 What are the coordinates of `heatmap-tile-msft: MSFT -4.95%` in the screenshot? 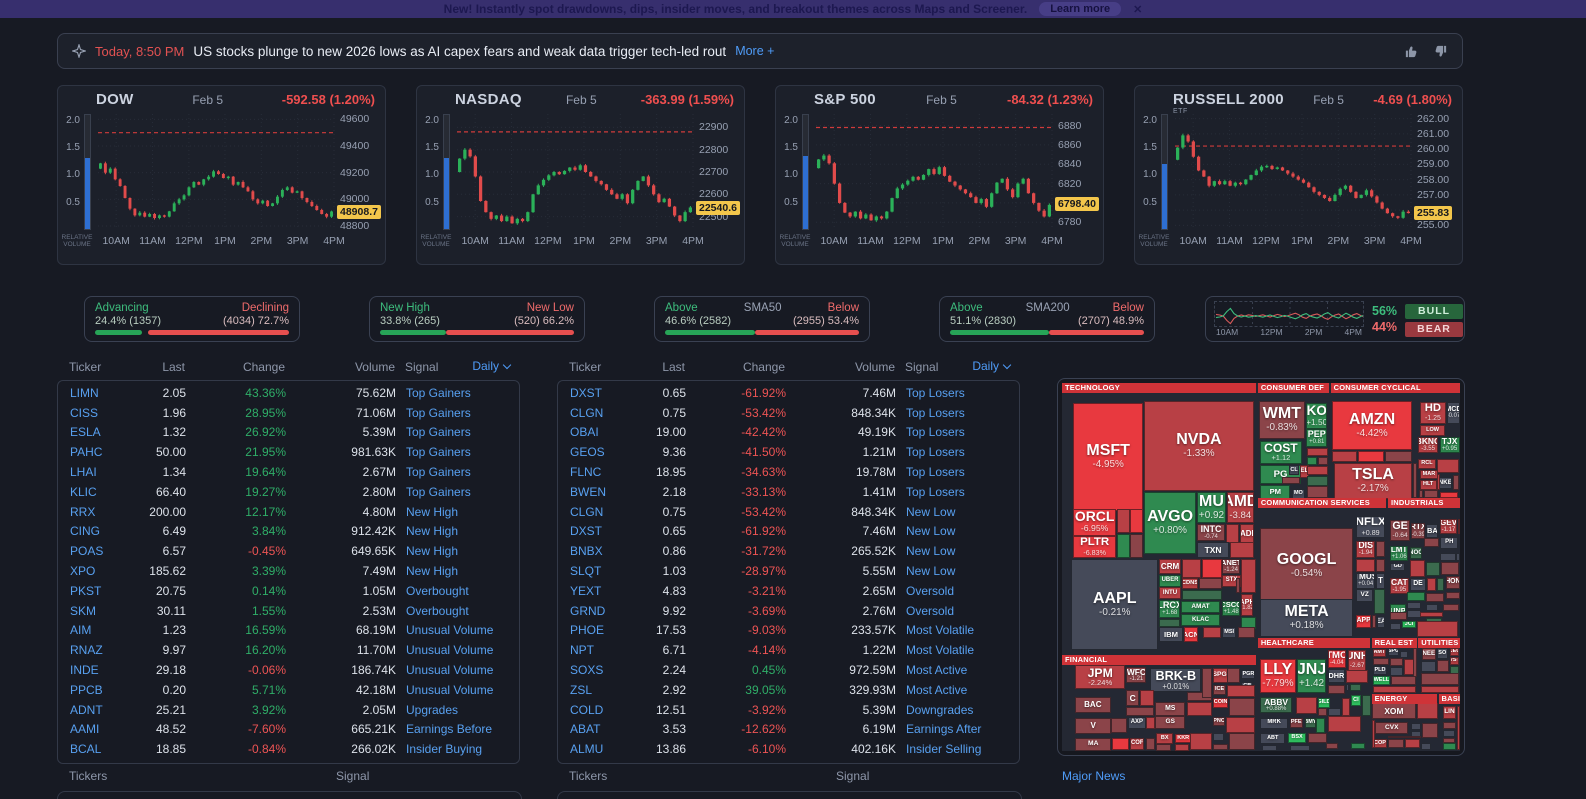 It's located at (1108, 456).